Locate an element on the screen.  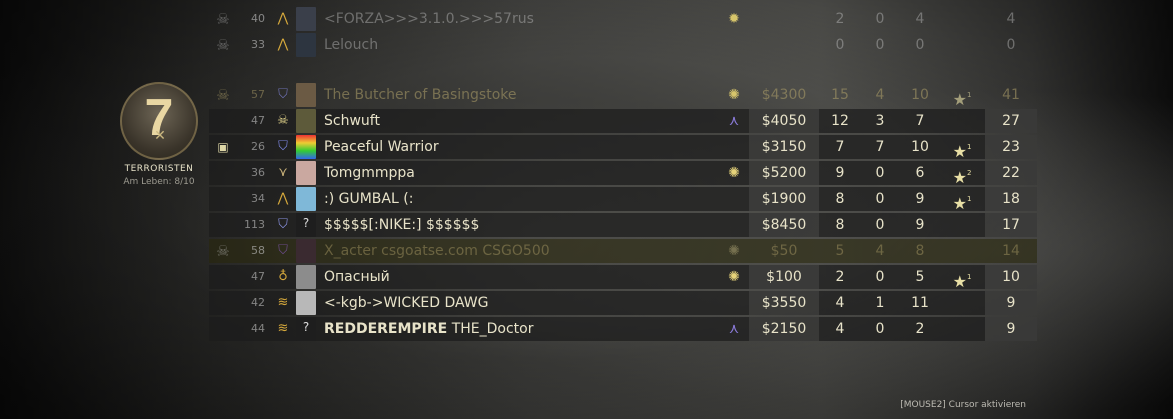
player-row: 47 ♁ Опасный ✺ $100 2 0 5 ★1 10 is located at coordinates (623, 278).